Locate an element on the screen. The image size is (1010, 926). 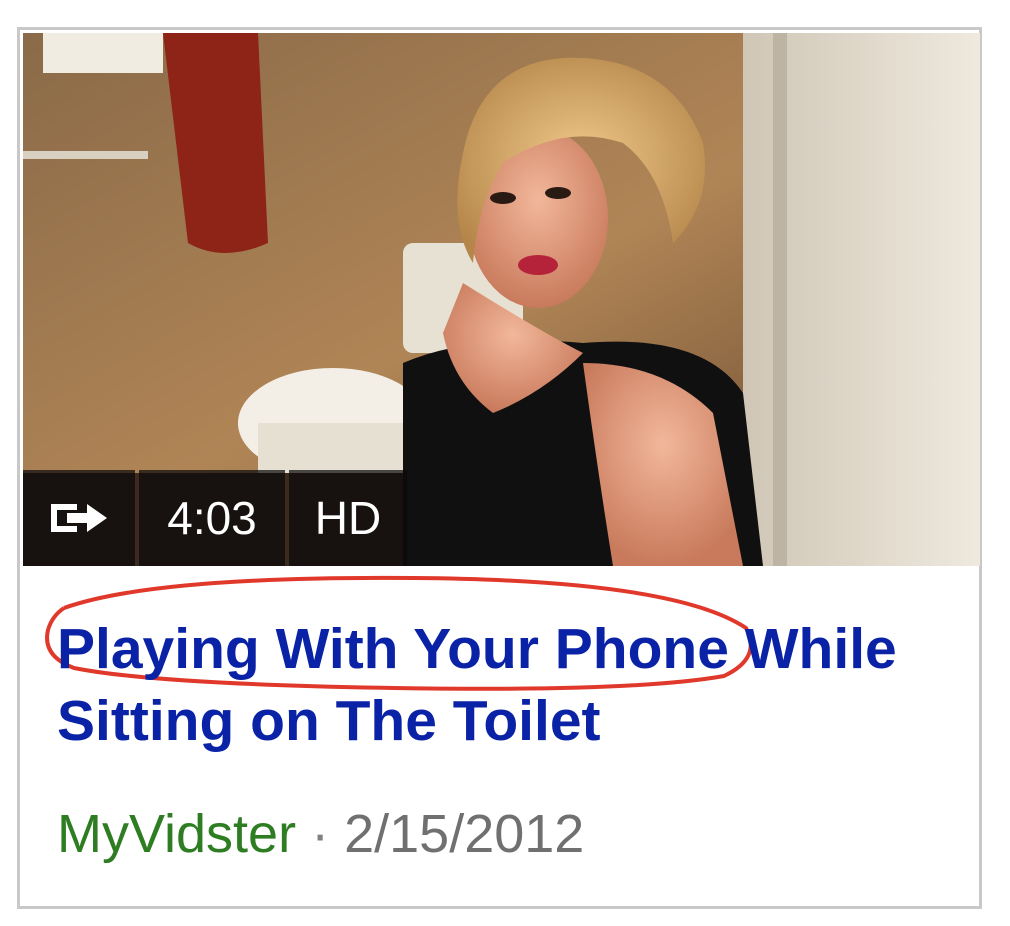
share-arrow-icon is located at coordinates (79, 518).